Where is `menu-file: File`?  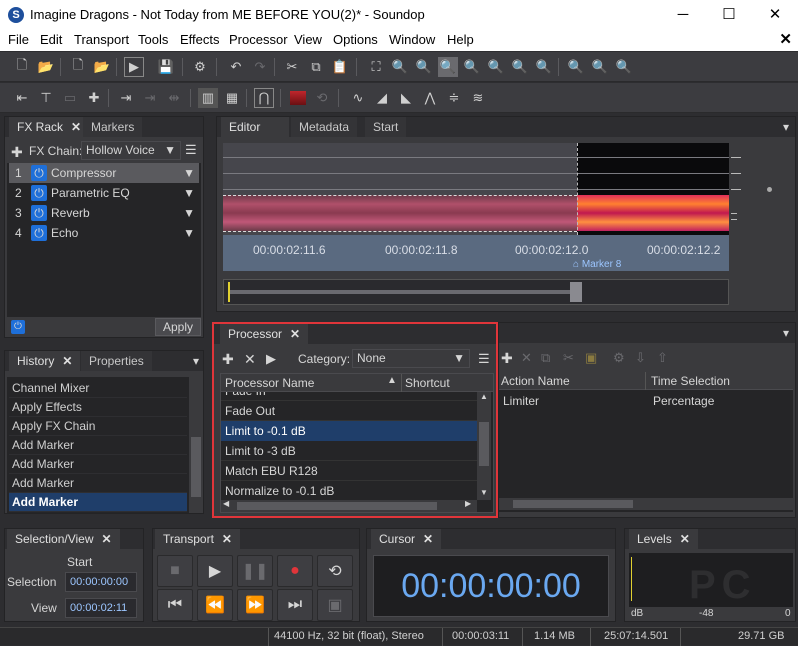
menu-file: File is located at coordinates (18, 39).